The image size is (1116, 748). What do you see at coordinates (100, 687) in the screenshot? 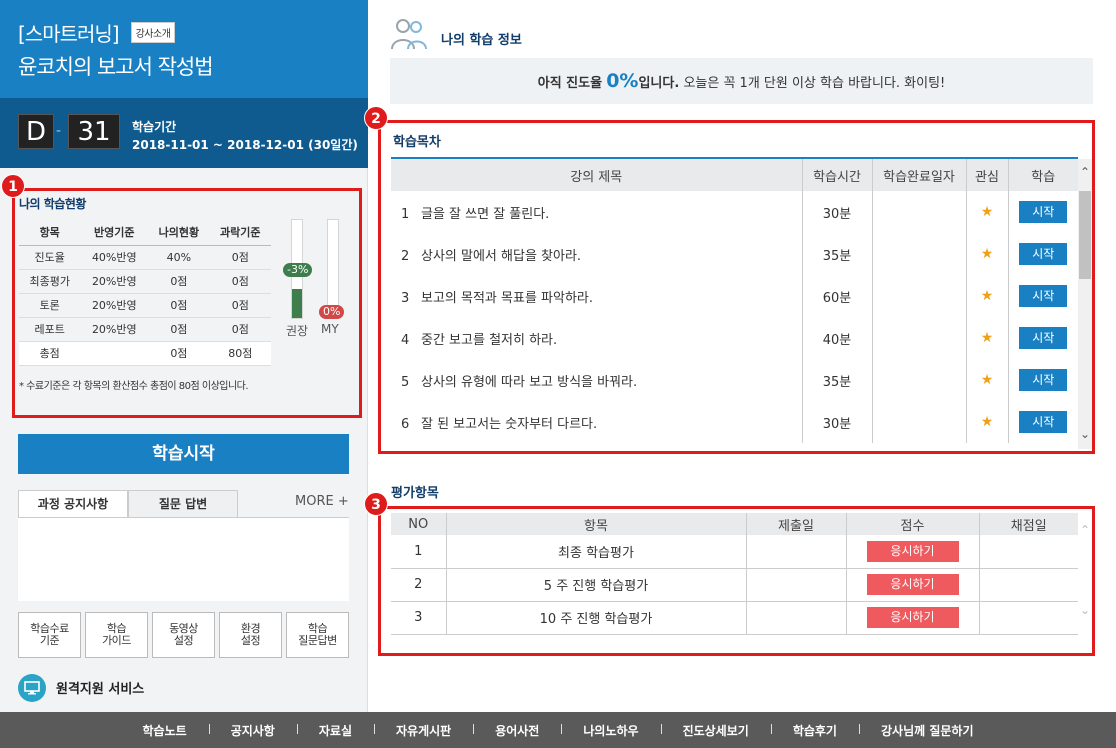
I see `remote-support-link: 원격지원 서비스` at bounding box center [100, 687].